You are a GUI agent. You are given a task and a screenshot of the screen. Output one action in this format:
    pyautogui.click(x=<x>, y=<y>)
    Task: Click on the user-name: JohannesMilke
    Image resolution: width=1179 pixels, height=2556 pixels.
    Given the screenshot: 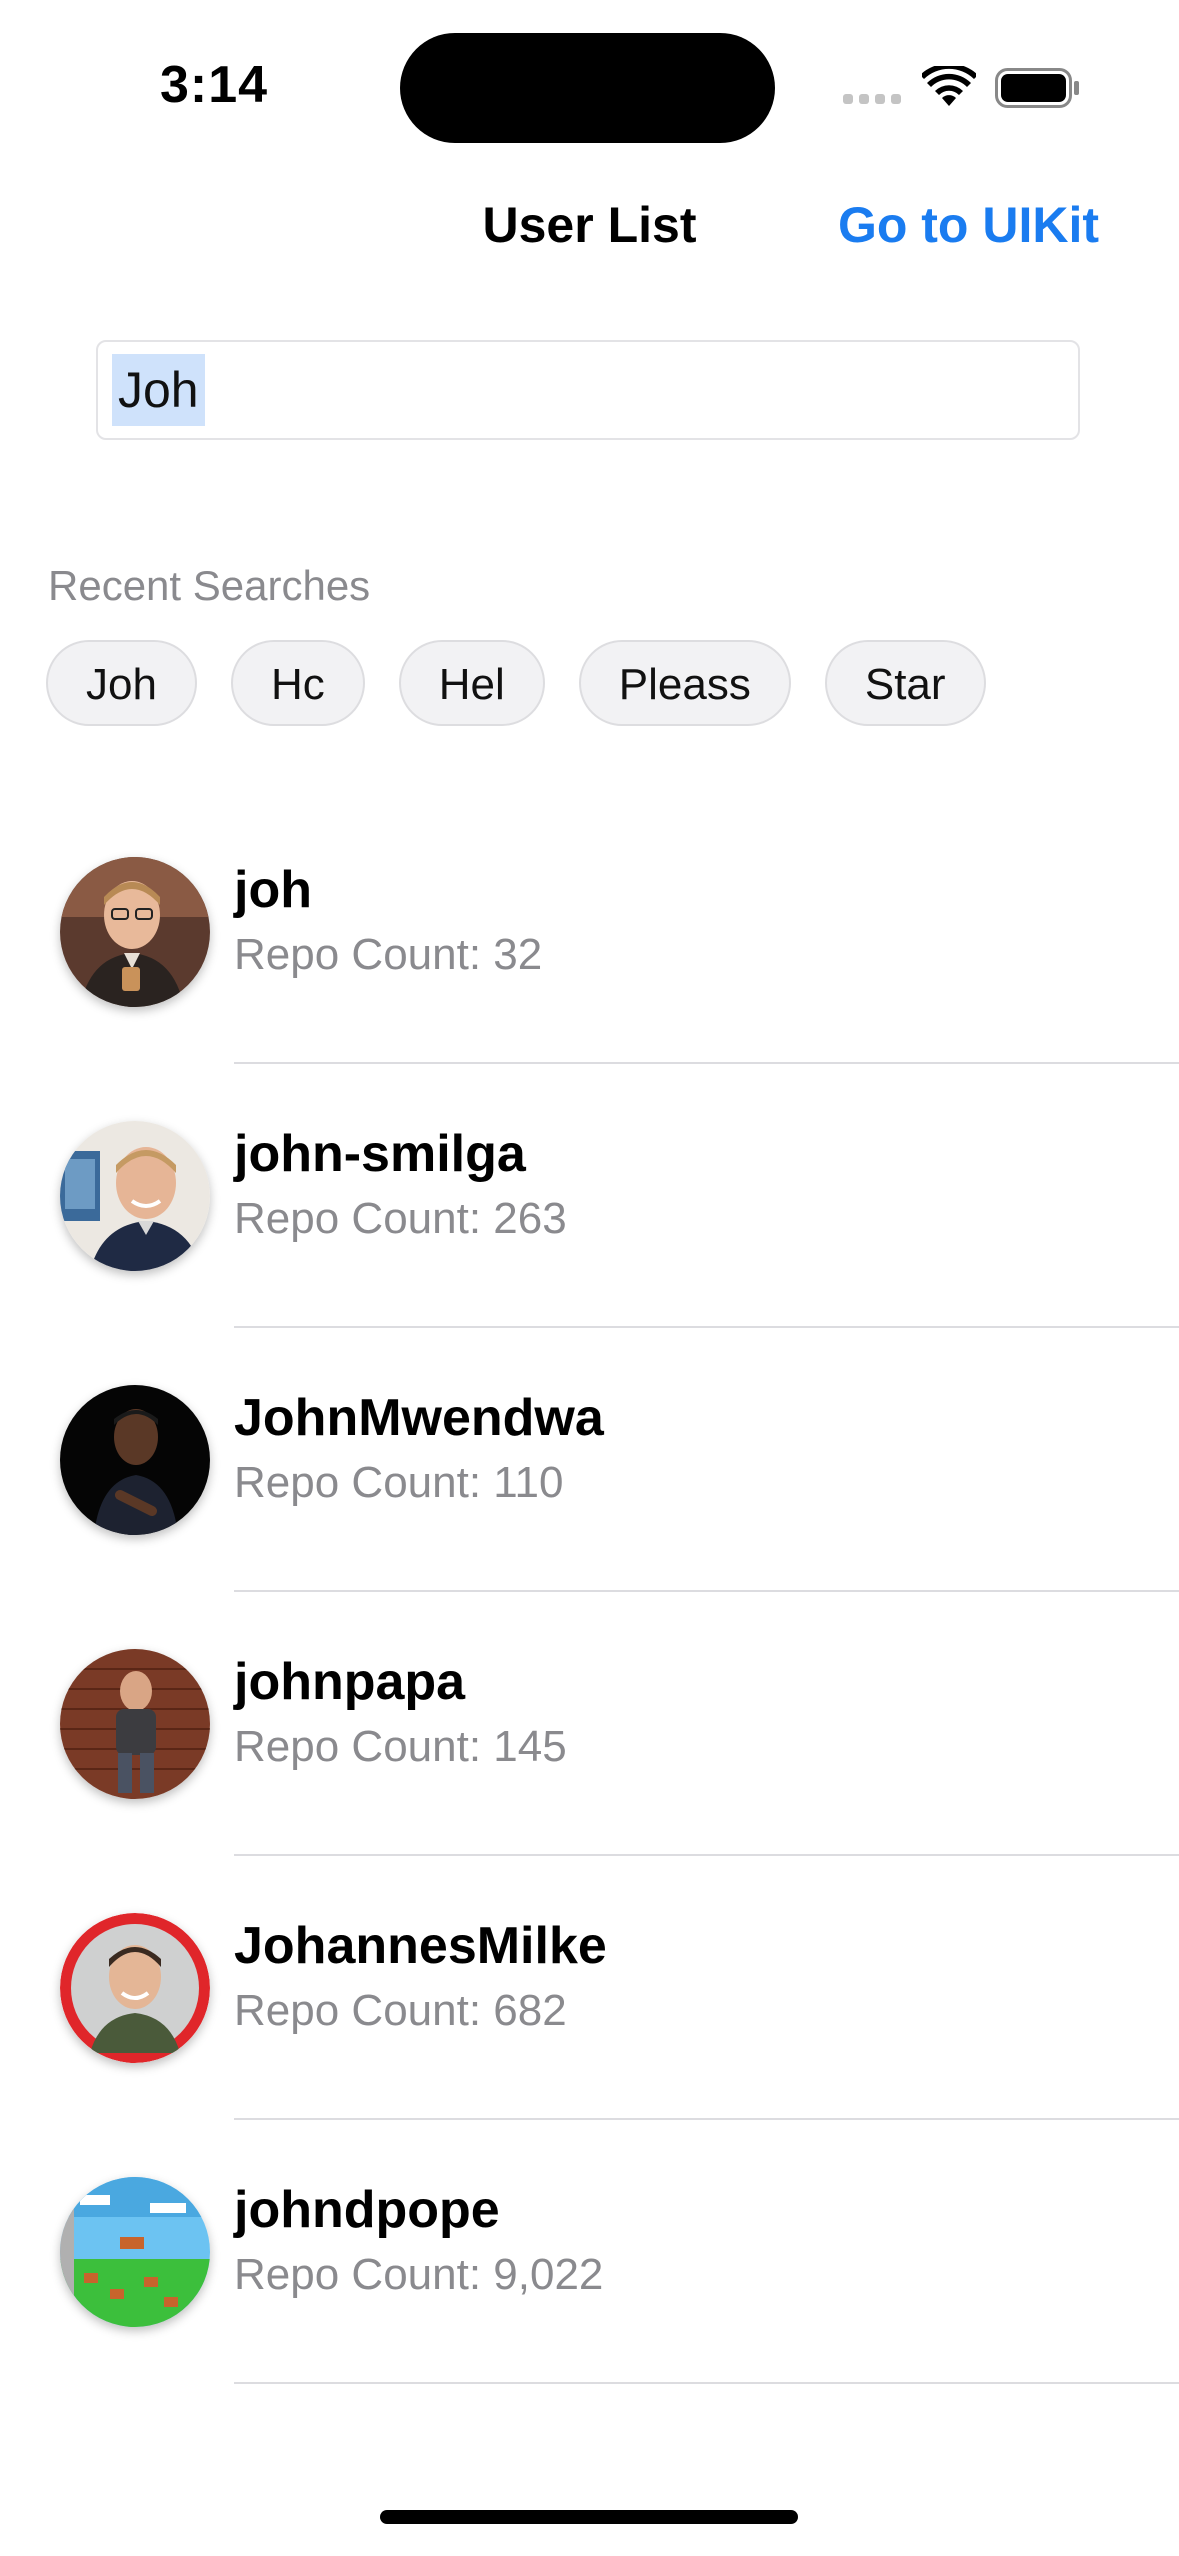 What is the action you would take?
    pyautogui.click(x=420, y=1946)
    